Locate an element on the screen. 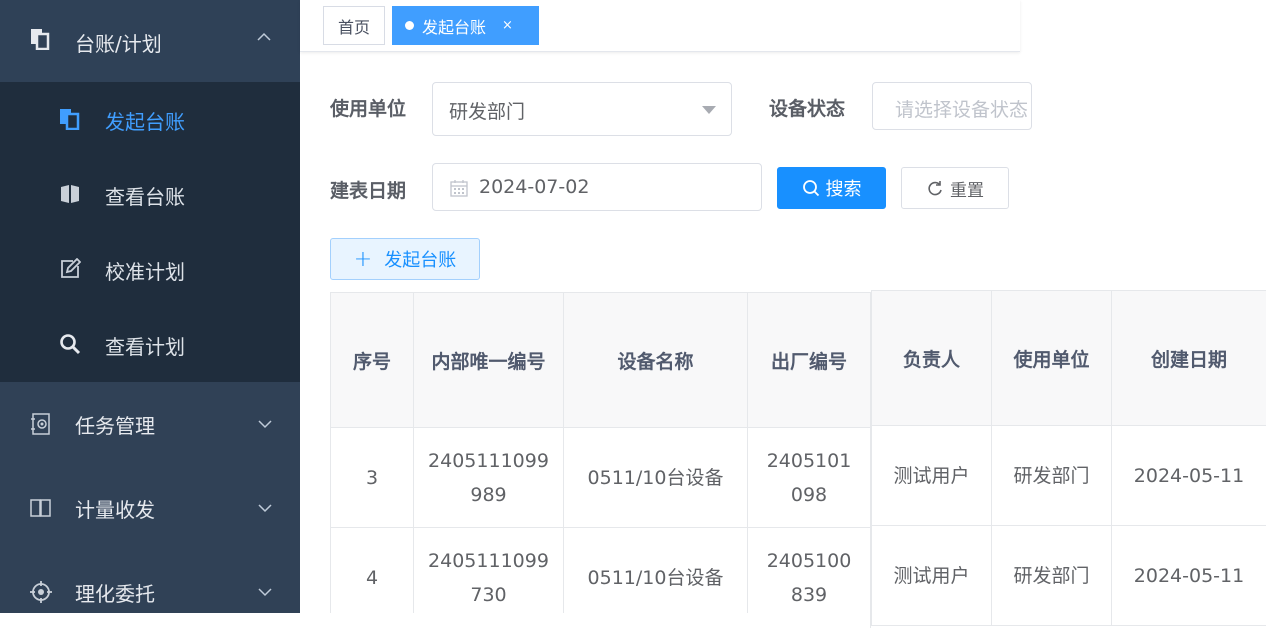 This screenshot has height=629, width=1266. chevron-up-icon is located at coordinates (264, 36).